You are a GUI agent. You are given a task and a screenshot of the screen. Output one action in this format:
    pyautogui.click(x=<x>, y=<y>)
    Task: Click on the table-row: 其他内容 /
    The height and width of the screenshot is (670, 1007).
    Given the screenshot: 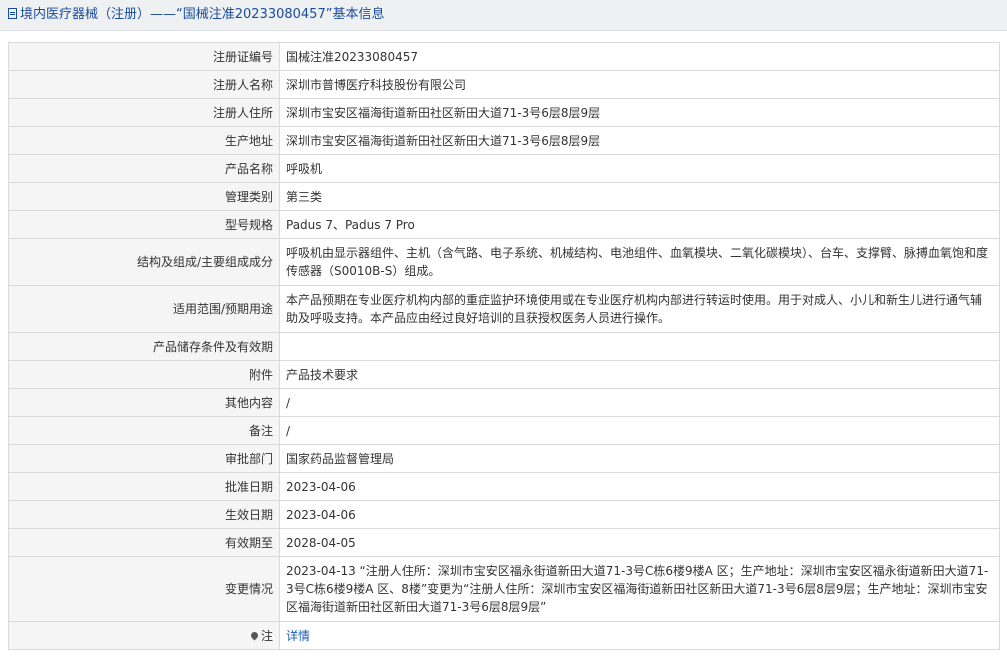 What is the action you would take?
    pyautogui.click(x=504, y=402)
    